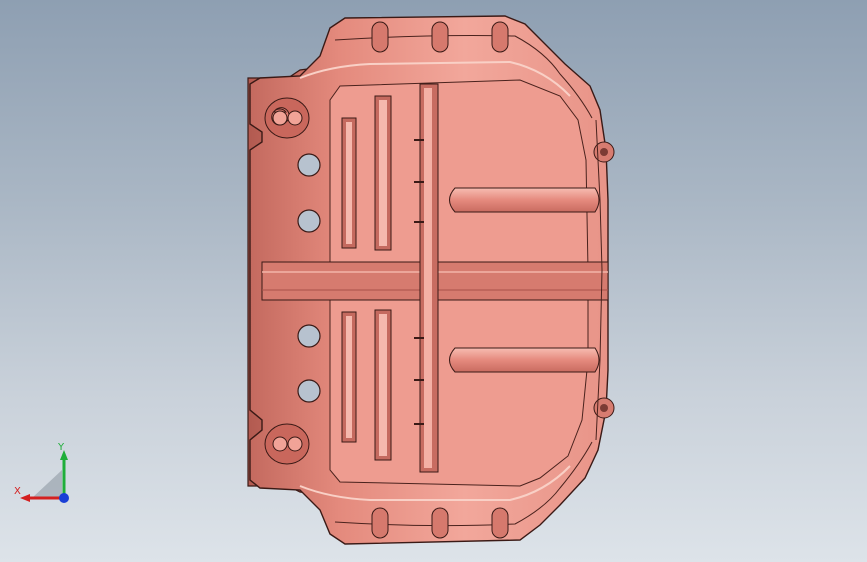 The width and height of the screenshot is (867, 562). Describe the element at coordinates (524, 200) in the screenshot. I see `stiffening-rib-top` at that location.